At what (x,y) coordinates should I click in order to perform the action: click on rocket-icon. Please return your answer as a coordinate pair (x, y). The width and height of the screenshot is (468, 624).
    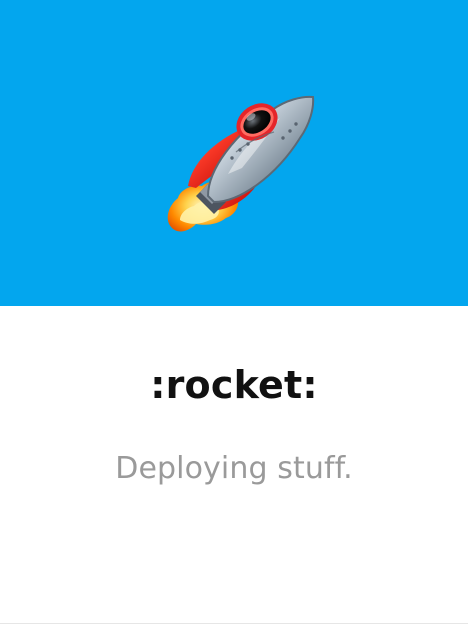
    Looking at the image, I should click on (235, 169).